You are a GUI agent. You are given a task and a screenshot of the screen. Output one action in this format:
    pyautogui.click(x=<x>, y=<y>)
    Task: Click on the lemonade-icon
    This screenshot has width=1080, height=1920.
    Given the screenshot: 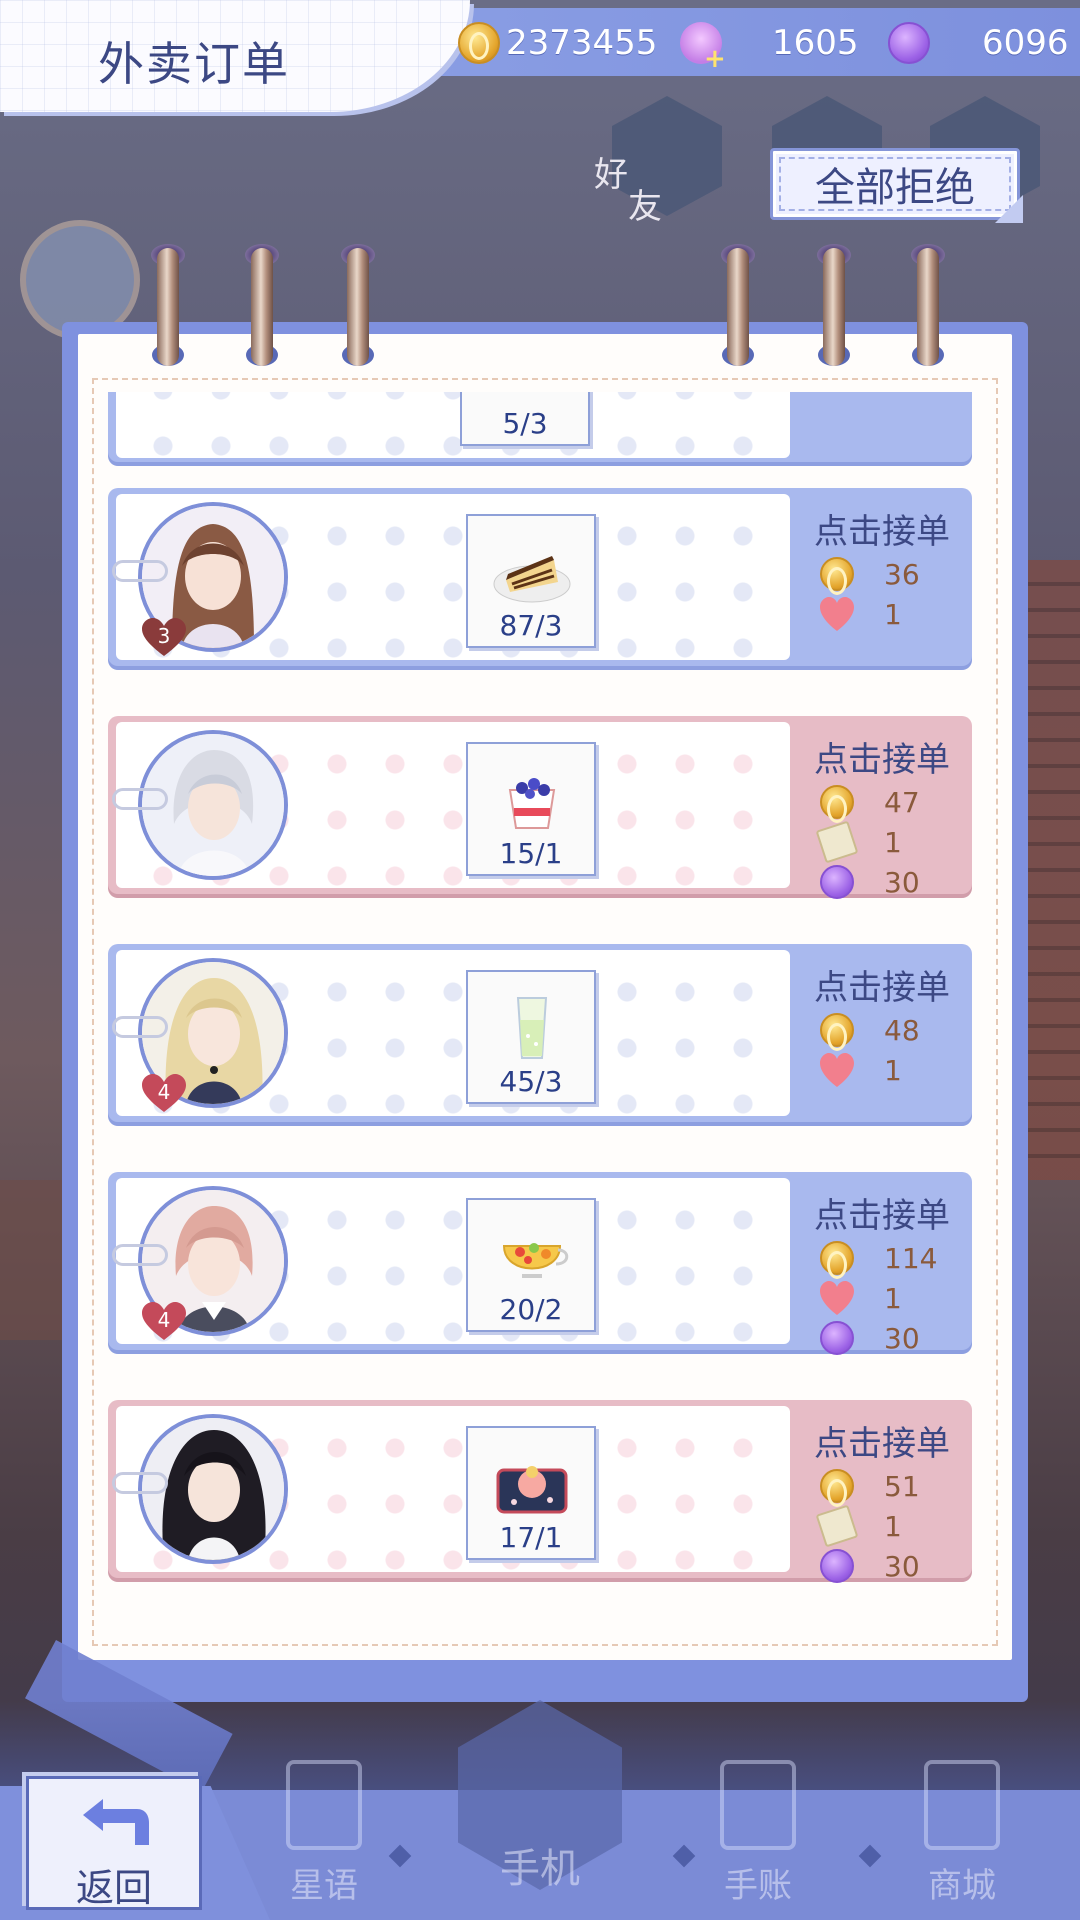 What is the action you would take?
    pyautogui.click(x=532, y=1028)
    